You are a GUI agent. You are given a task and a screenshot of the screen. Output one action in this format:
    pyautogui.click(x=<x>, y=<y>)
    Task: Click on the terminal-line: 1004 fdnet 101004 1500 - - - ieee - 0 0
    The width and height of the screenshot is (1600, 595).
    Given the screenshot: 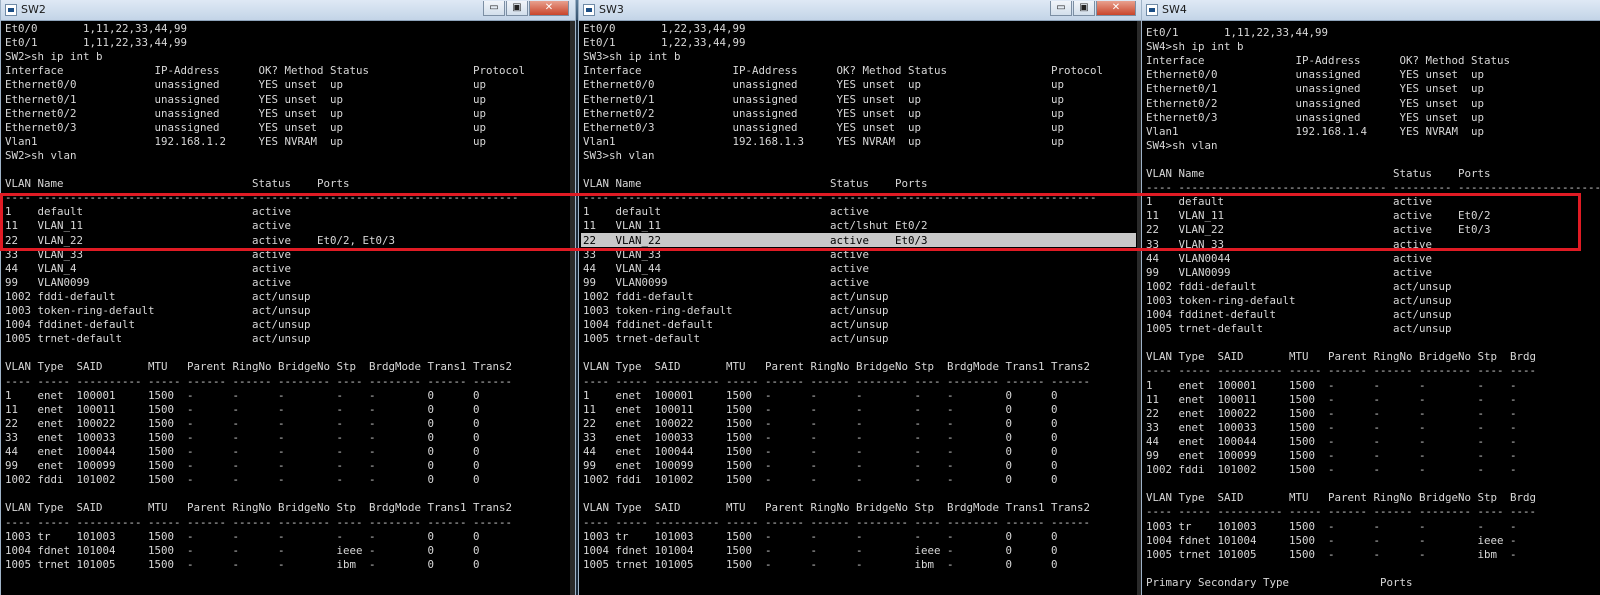 What is the action you would take?
    pyautogui.click(x=820, y=550)
    